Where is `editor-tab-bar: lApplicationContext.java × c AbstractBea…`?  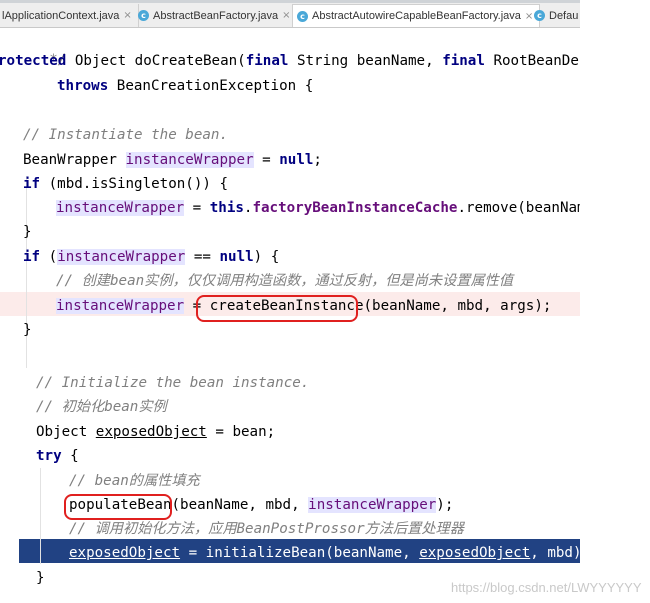
editor-tab-bar: lApplicationContext.java × c AbstractBea… is located at coordinates (290, 14).